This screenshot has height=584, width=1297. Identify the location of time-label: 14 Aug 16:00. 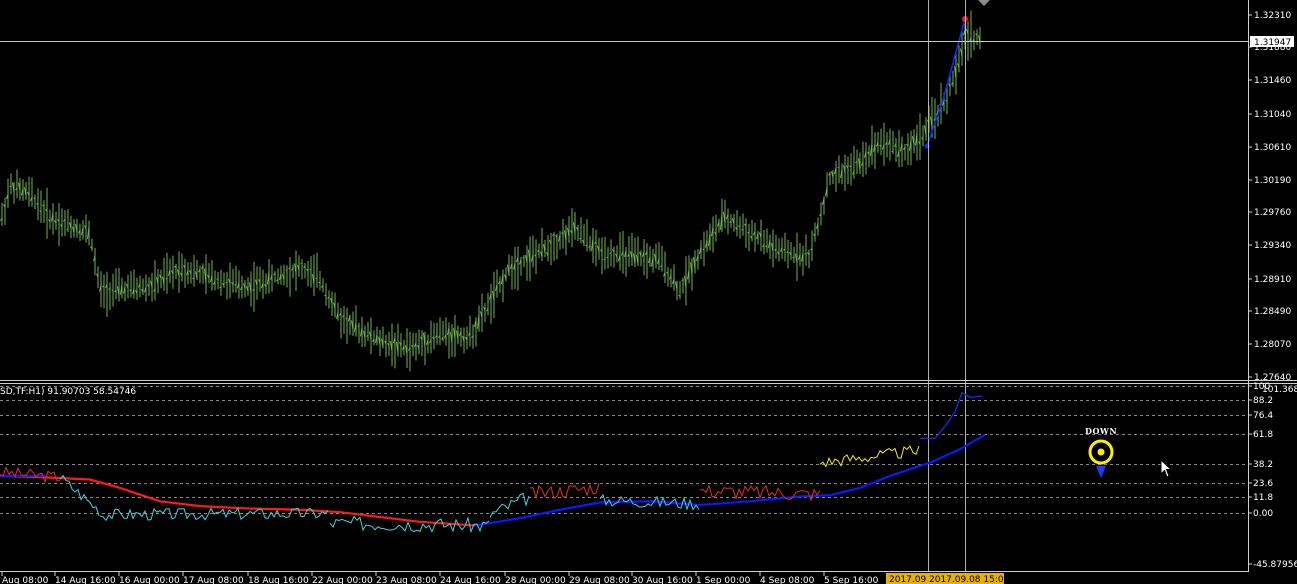
(85, 580).